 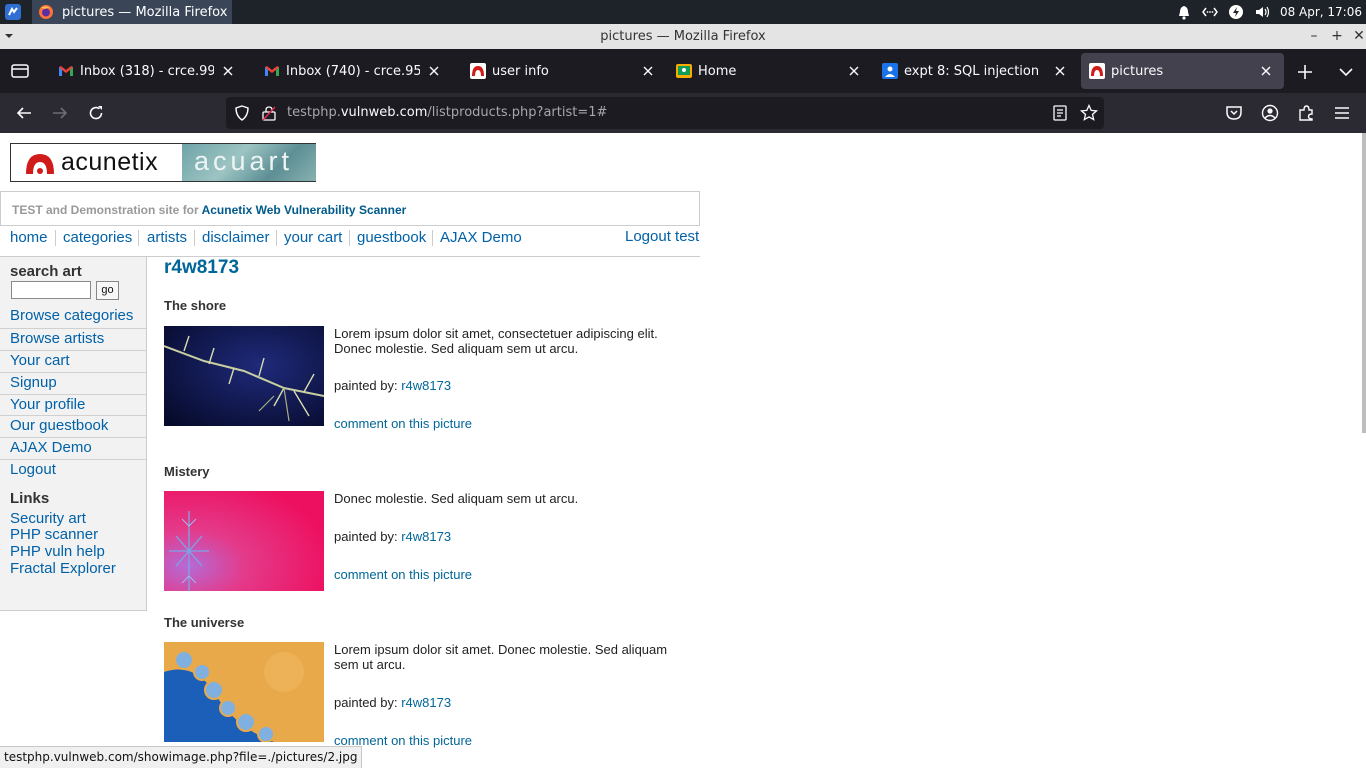 What do you see at coordinates (167, 237) in the screenshot?
I see `nav-artists: artists` at bounding box center [167, 237].